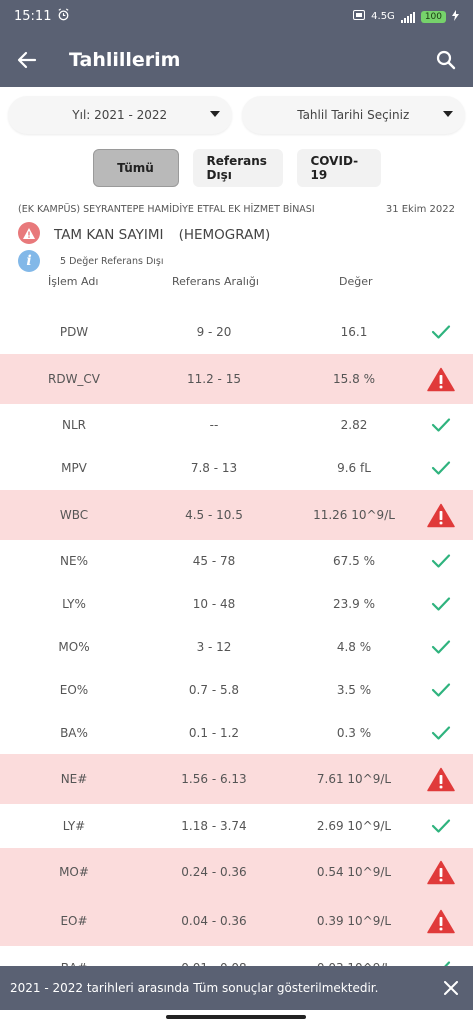 The width and height of the screenshot is (473, 1024). I want to click on row-reference-range: 45 - 78, so click(214, 561).